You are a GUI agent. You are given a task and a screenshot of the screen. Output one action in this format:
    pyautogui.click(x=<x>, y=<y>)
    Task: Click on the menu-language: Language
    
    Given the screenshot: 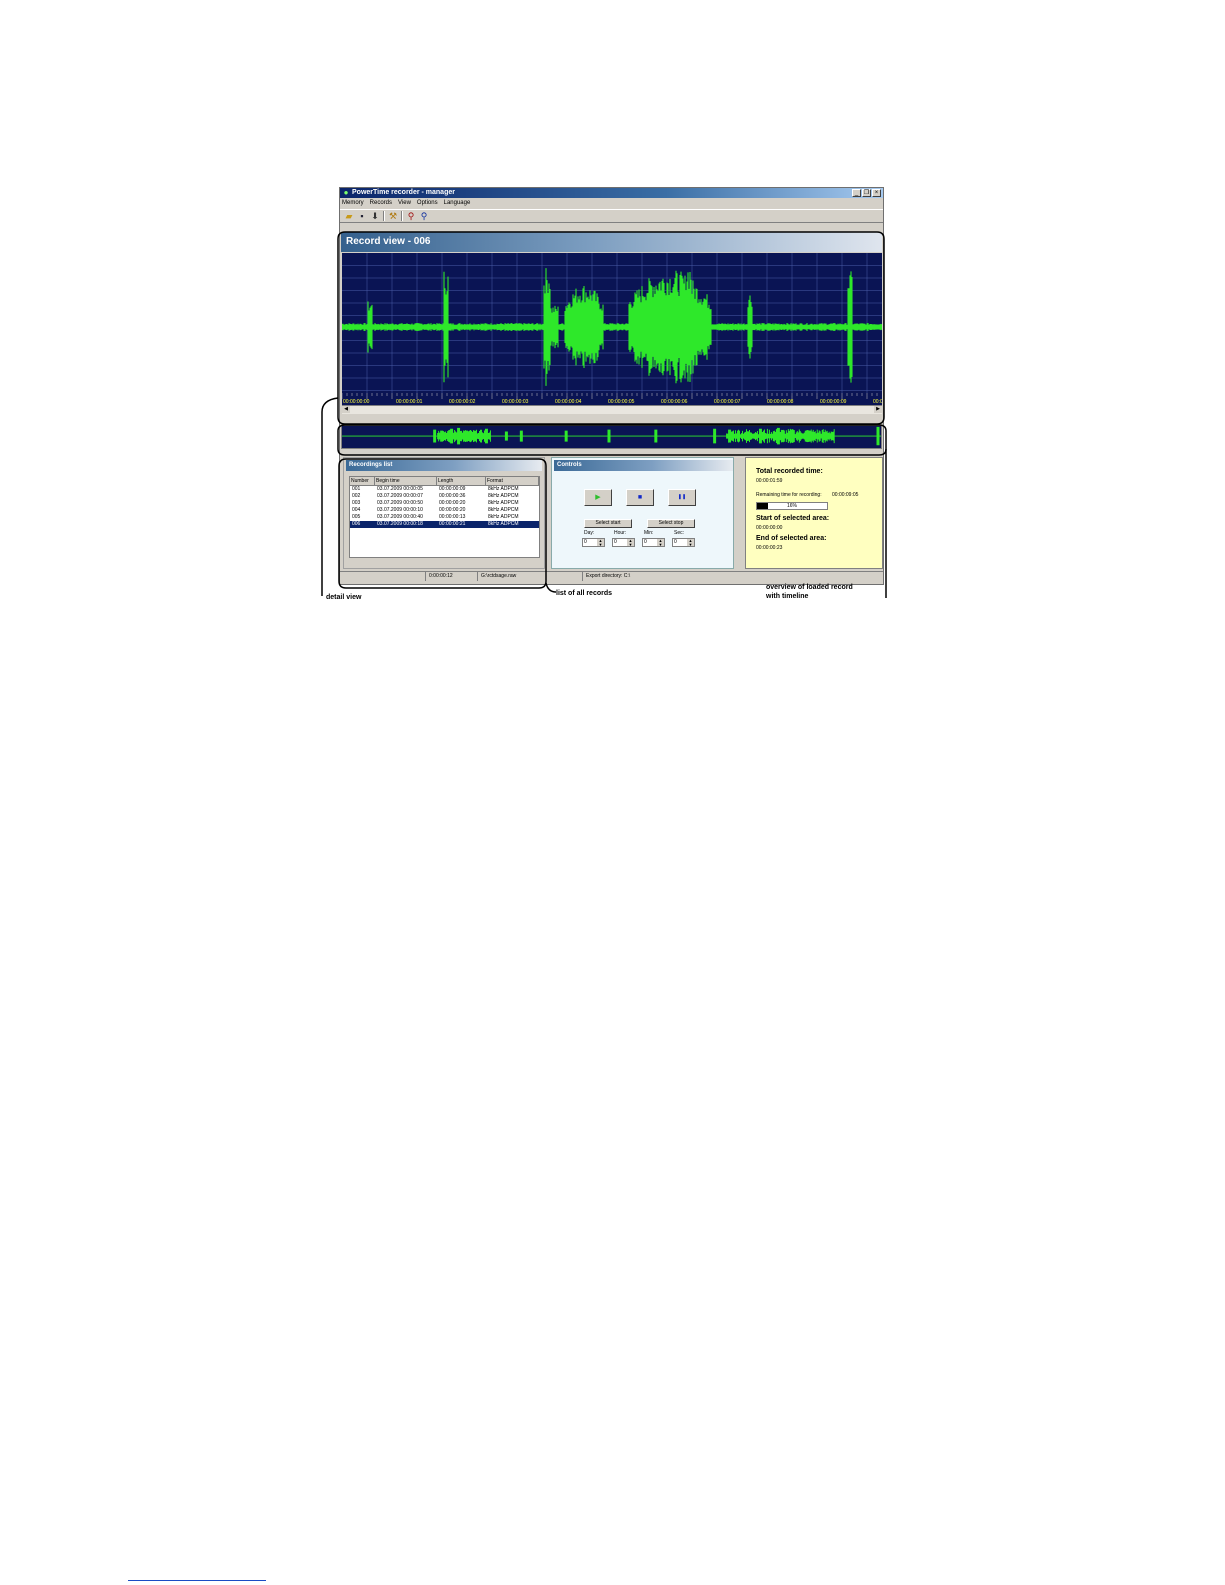 What is the action you would take?
    pyautogui.click(x=457, y=203)
    